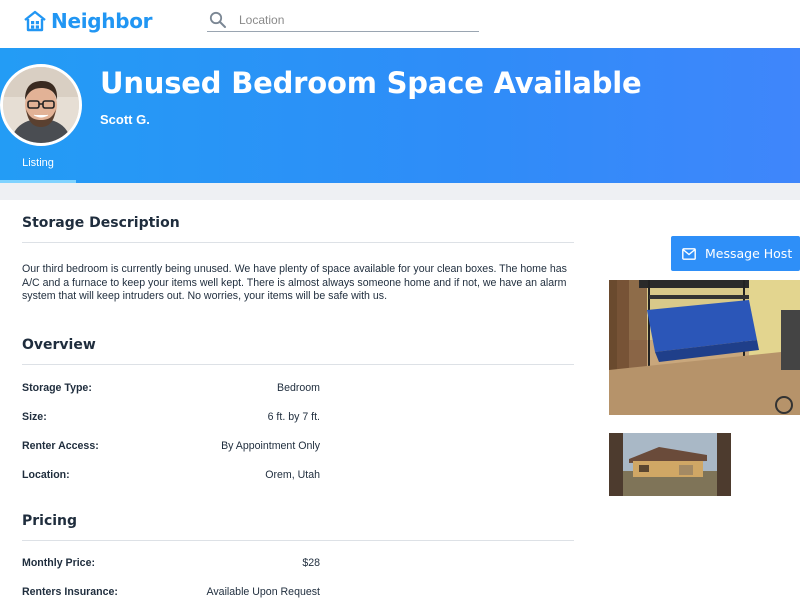 The width and height of the screenshot is (800, 599). Describe the element at coordinates (171, 565) in the screenshot. I see `pricing-row-monthly-price: Monthly Price: $28` at that location.